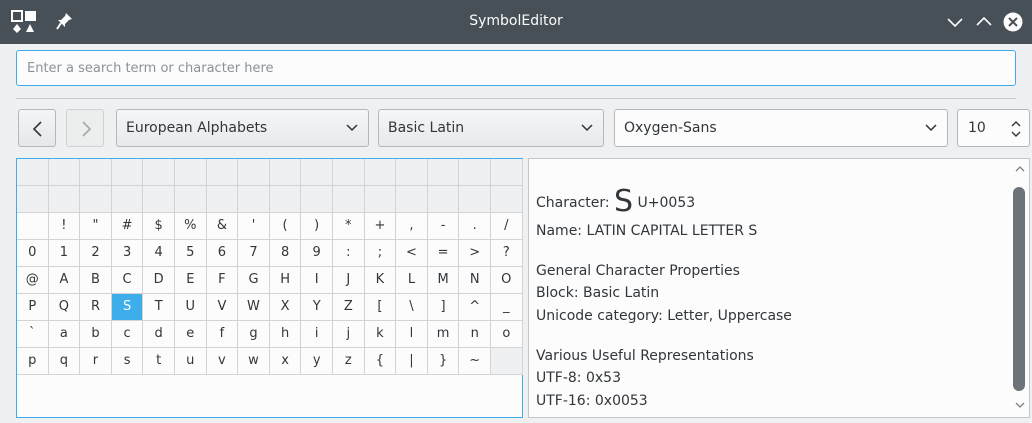  What do you see at coordinates (222, 253) in the screenshot?
I see `char-cell: 6` at bounding box center [222, 253].